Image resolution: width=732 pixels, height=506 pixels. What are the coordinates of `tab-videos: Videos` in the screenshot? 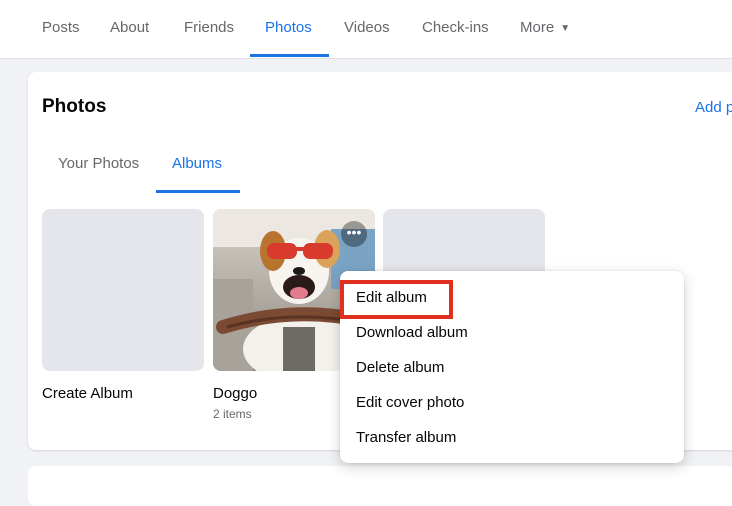 It's located at (367, 29).